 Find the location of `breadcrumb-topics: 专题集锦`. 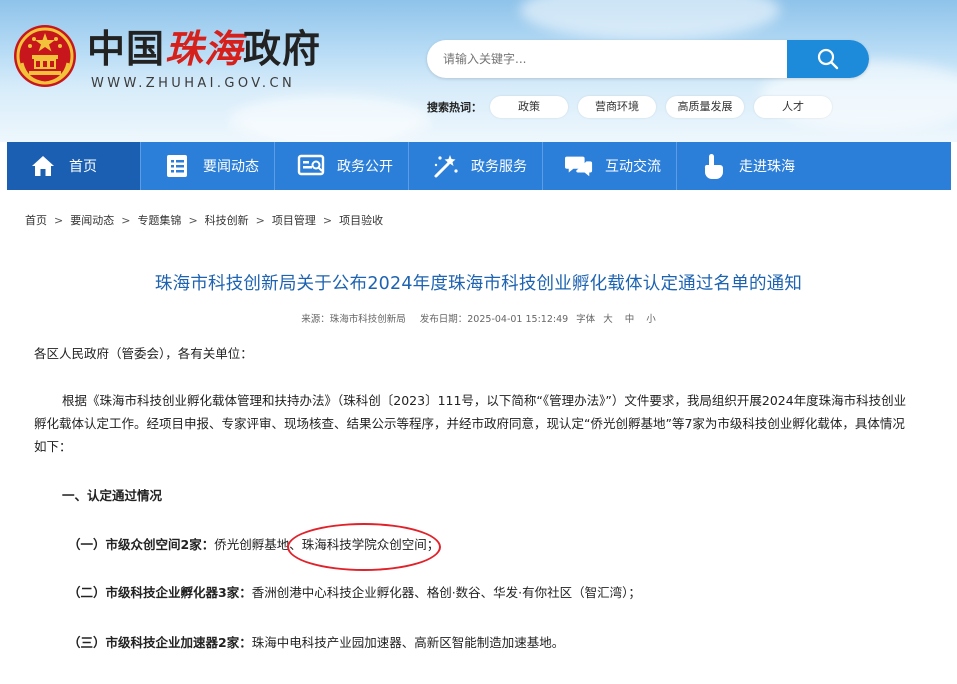

breadcrumb-topics: 专题集锦 is located at coordinates (159, 220).